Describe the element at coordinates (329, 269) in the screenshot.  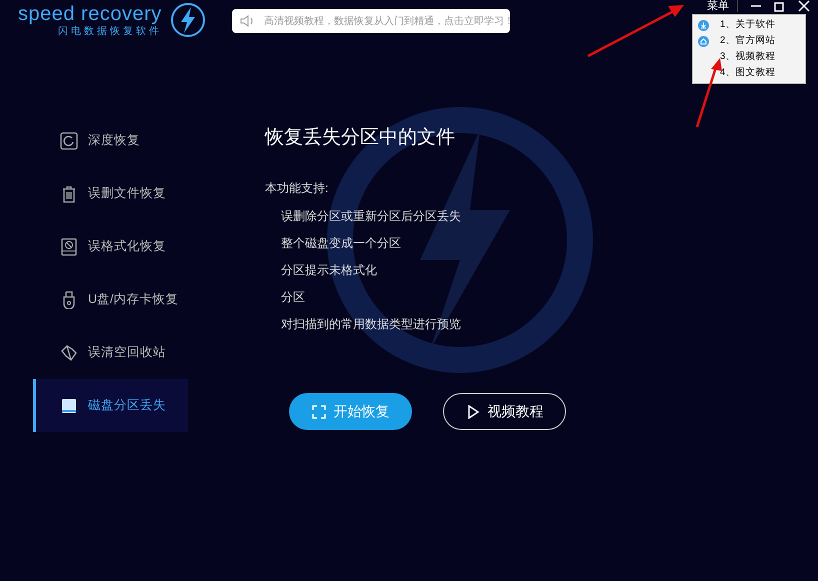
I see `feature-text: 分区提示未格式化` at that location.